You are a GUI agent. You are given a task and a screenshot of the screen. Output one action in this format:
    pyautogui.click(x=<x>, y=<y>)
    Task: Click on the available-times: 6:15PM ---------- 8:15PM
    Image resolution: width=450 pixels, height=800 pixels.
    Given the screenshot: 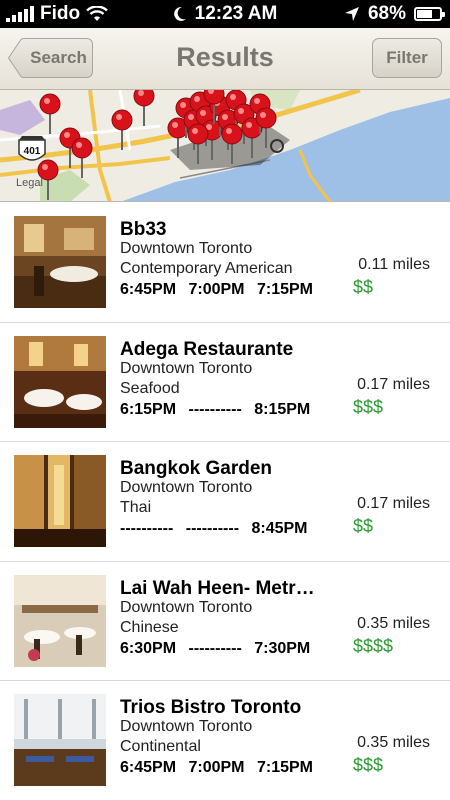 What is the action you would take?
    pyautogui.click(x=219, y=410)
    